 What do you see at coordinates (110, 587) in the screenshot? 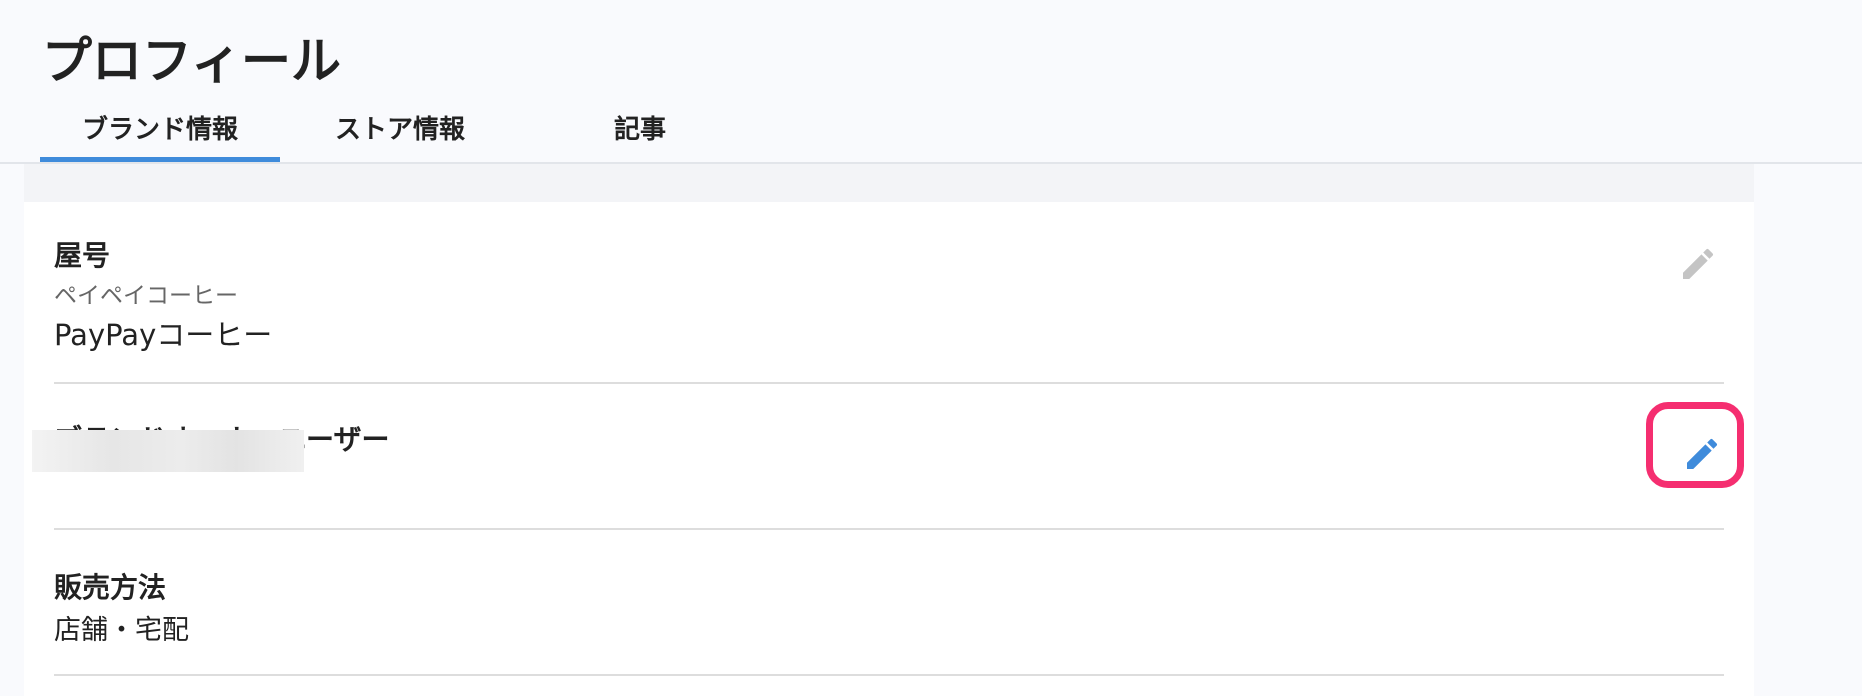
I see `sales-method-label: 販売方法` at bounding box center [110, 587].